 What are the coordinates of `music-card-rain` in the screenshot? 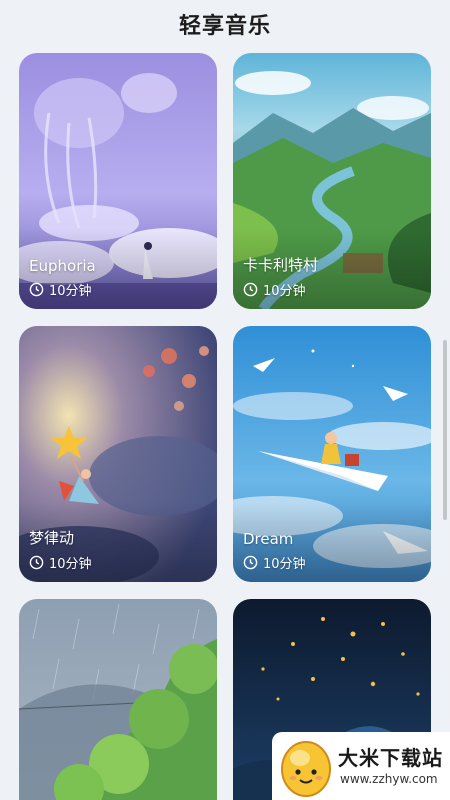 It's located at (118, 699).